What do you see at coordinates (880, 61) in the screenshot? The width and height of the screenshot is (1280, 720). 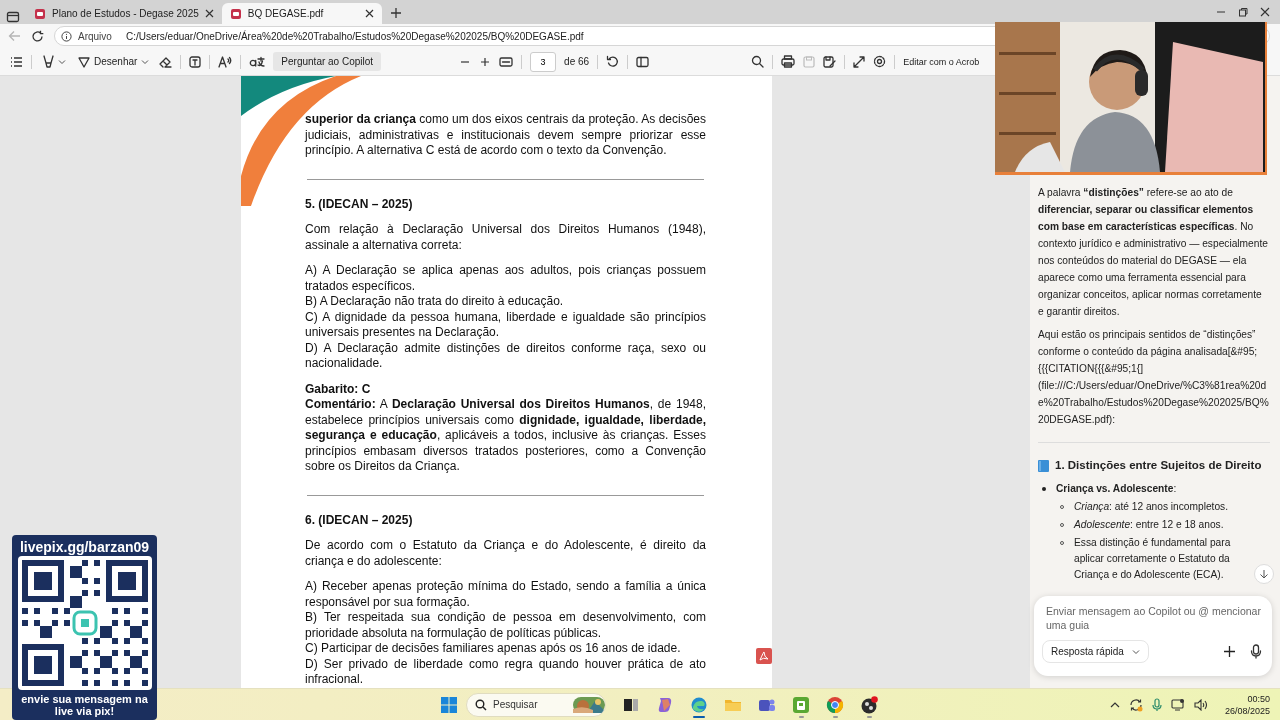 I see `settings-icon` at bounding box center [880, 61].